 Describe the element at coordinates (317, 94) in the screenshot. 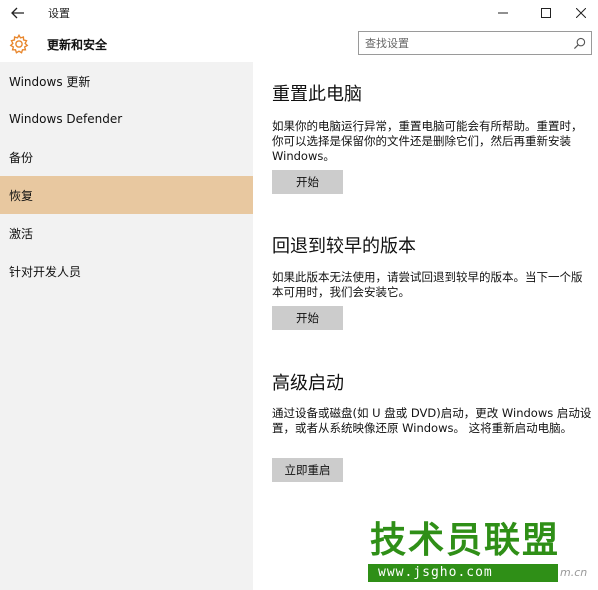

I see `section-title-reset-pc: 重置此电脑` at that location.